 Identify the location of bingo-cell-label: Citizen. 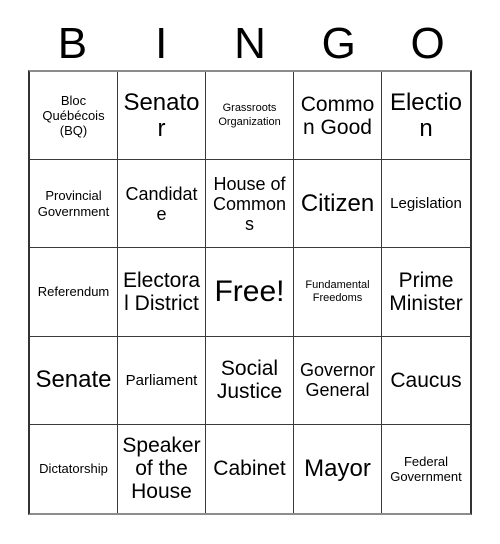
(337, 203).